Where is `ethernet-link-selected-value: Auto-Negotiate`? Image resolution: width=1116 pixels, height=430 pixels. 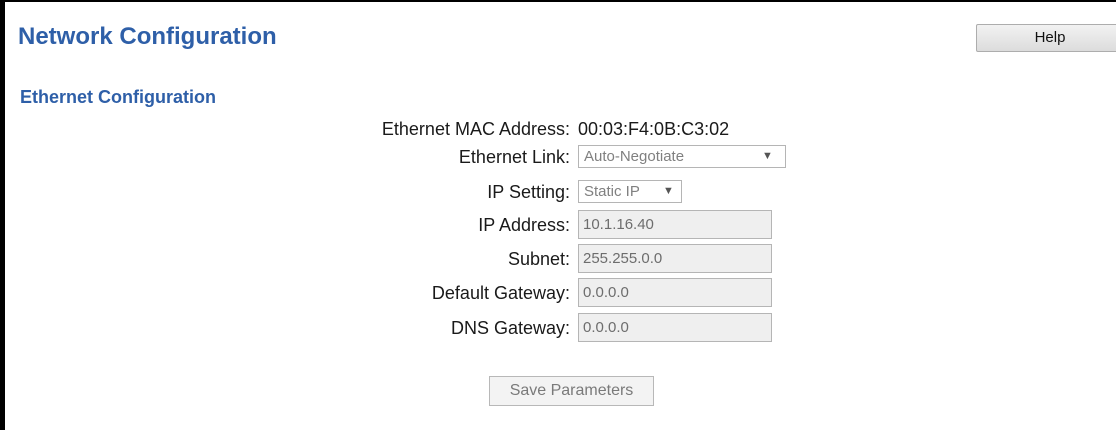 ethernet-link-selected-value: Auto-Negotiate is located at coordinates (634, 156).